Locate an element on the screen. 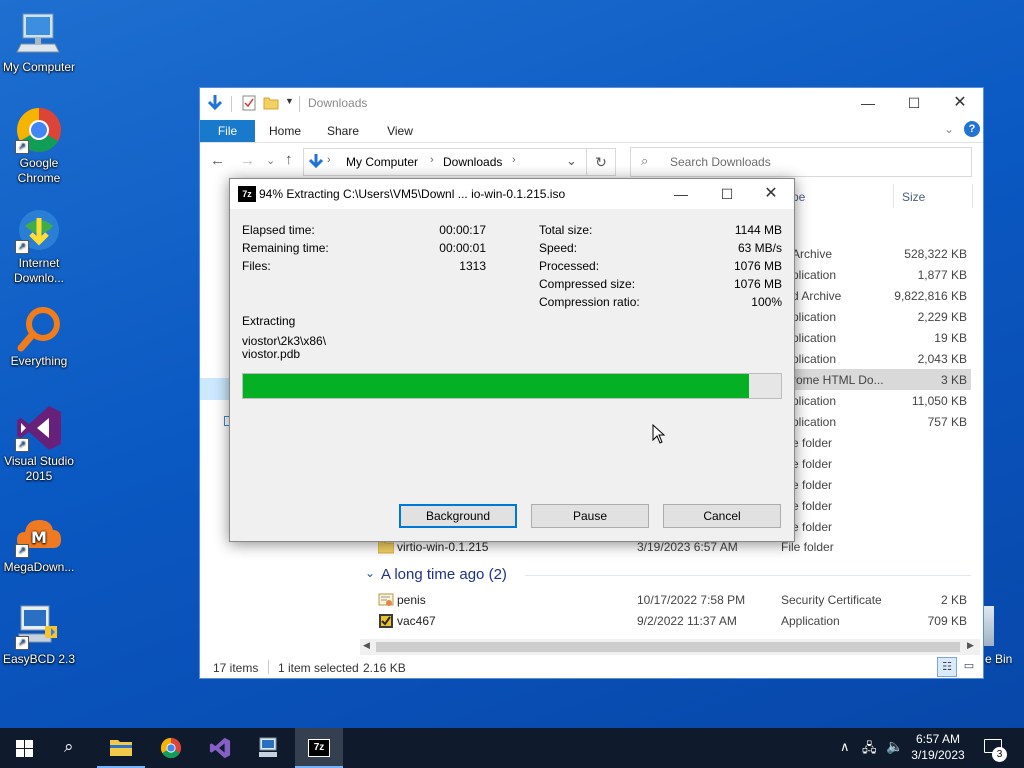 The image size is (1024, 768). shortcut-arrow-icon: ↗ is located at coordinates (22, 247).